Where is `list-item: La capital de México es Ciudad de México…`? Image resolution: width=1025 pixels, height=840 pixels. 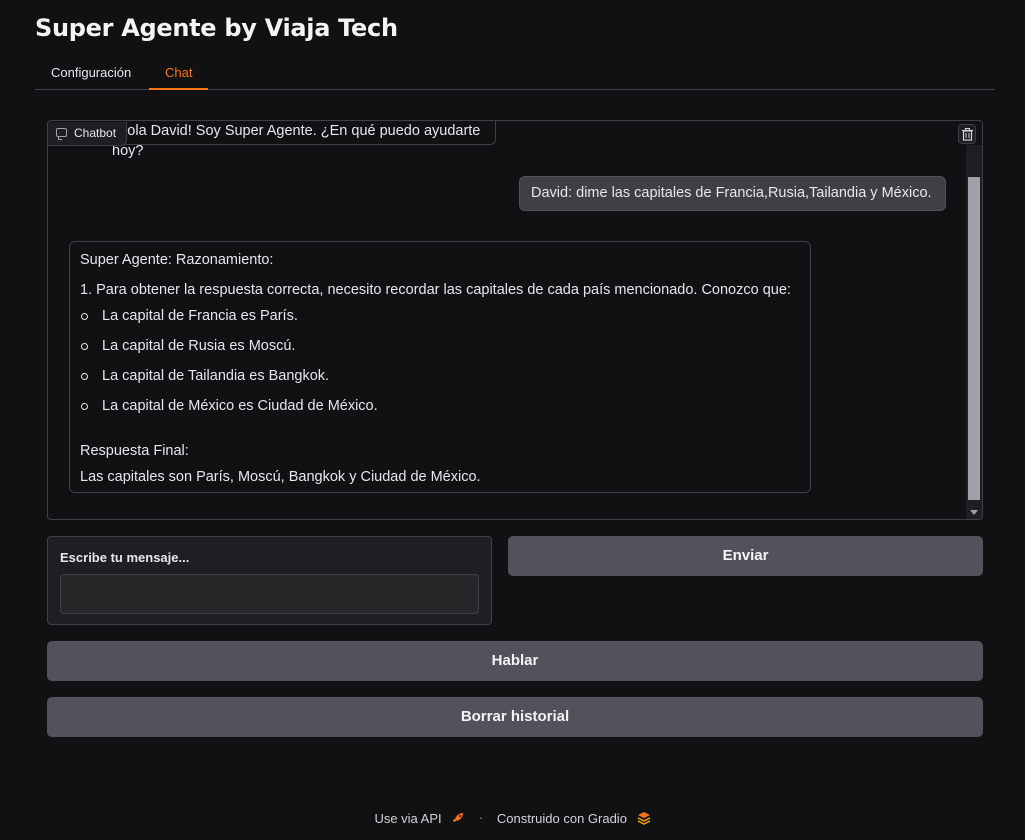 list-item: La capital de México es Ciudad de México… is located at coordinates (445, 411).